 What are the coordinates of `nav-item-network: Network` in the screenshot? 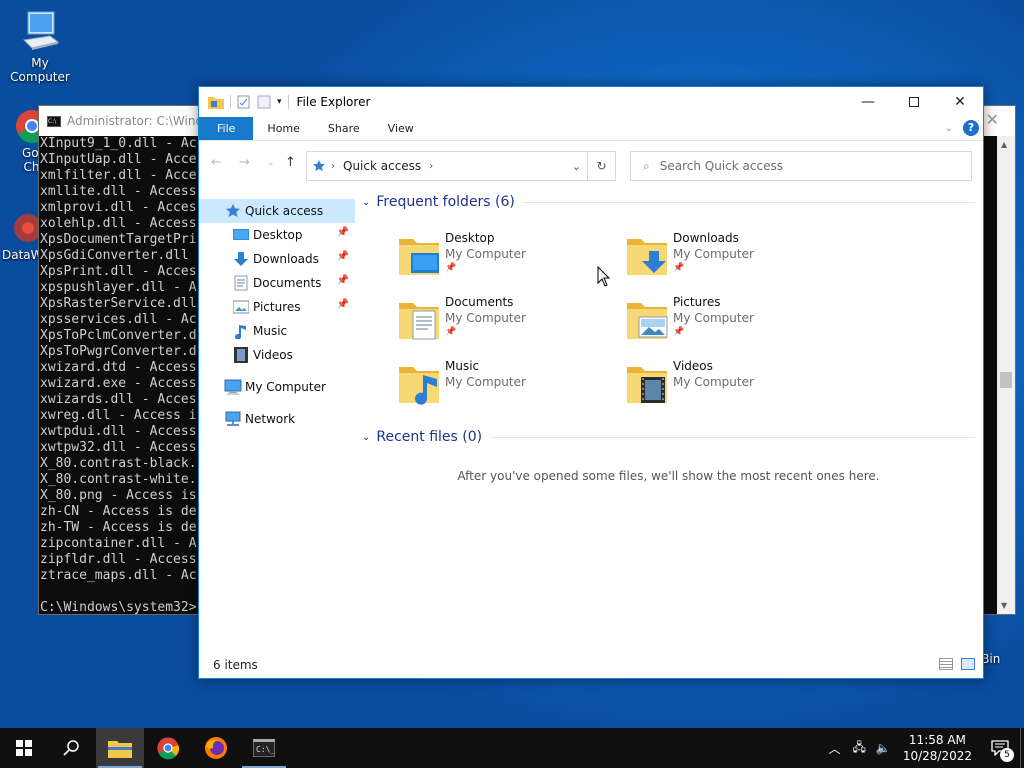 It's located at (277, 419).